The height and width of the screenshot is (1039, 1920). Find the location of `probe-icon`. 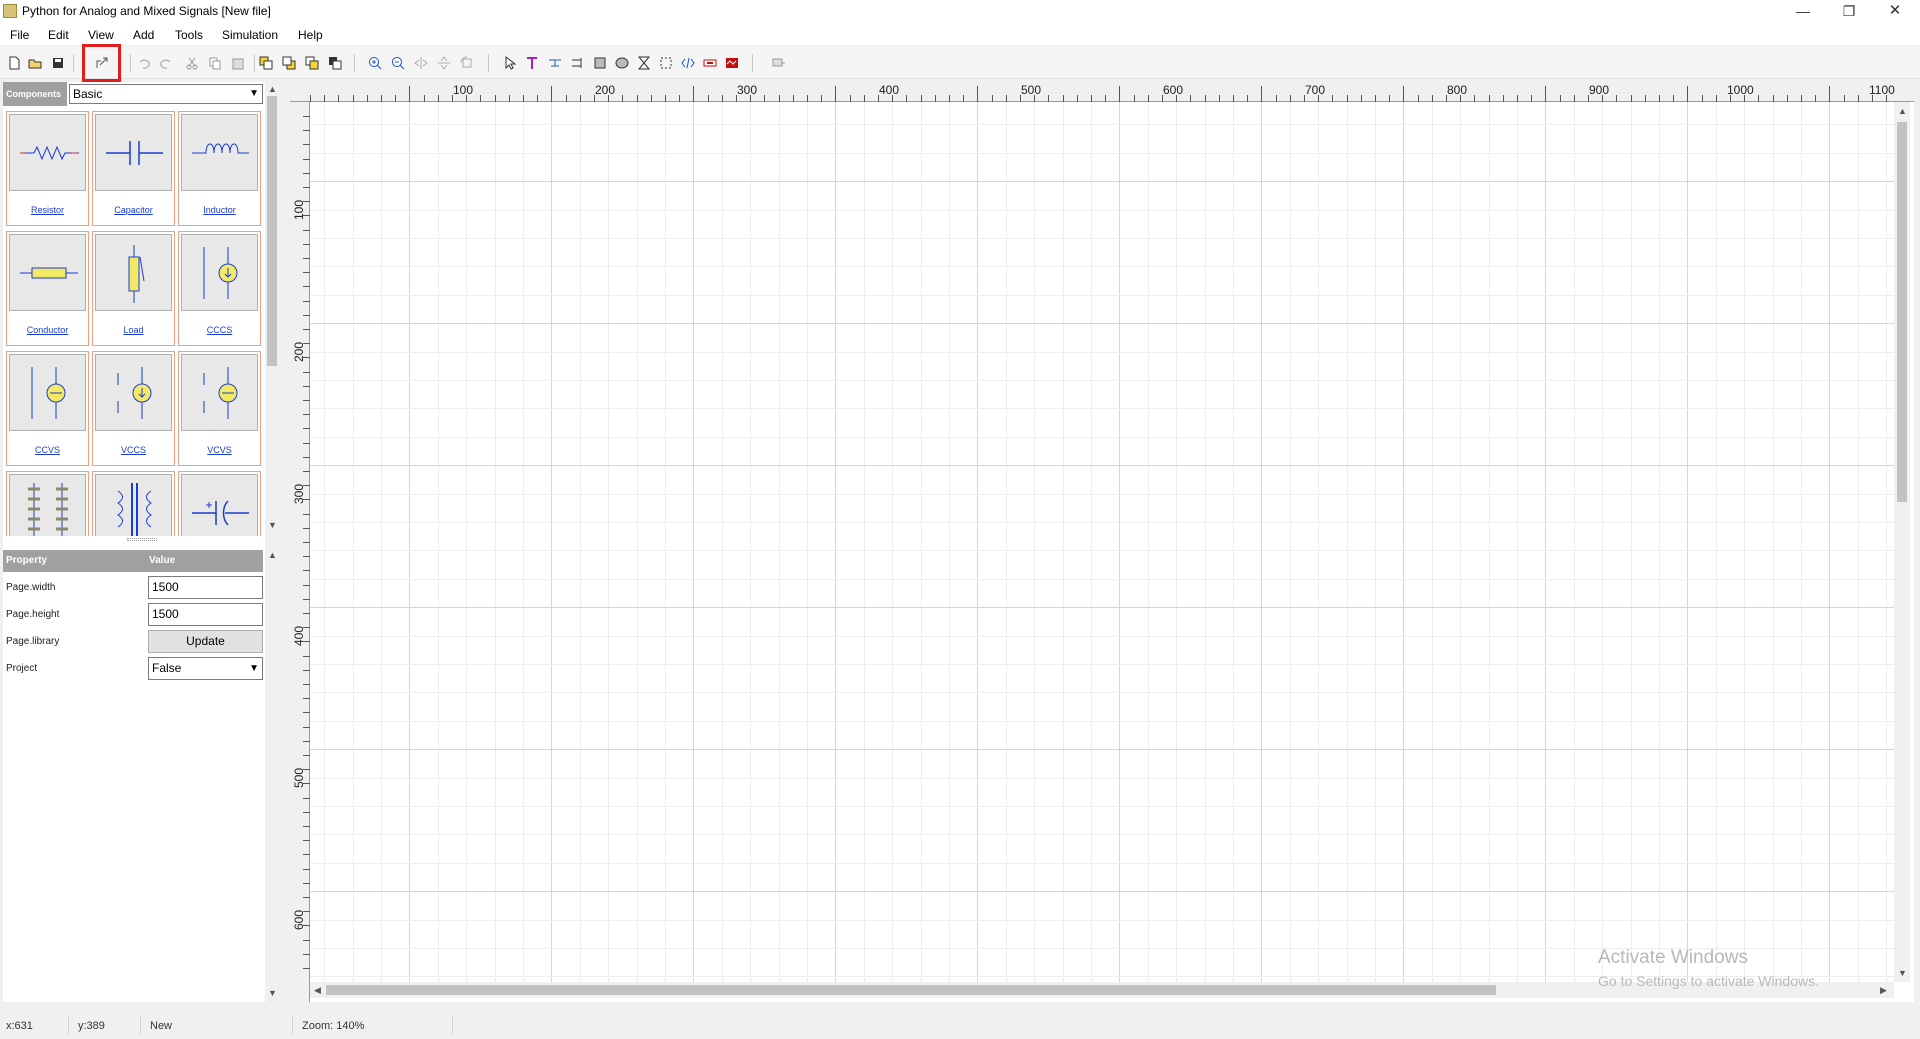

probe-icon is located at coordinates (710, 63).